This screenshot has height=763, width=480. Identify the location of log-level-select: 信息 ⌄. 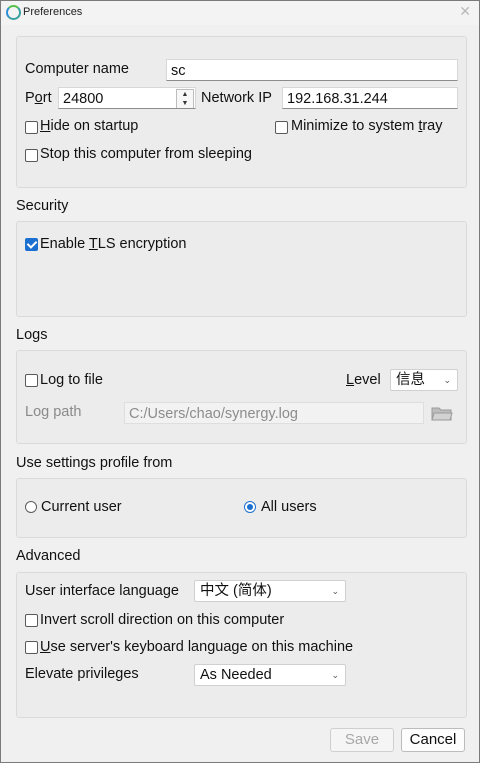
(424, 380).